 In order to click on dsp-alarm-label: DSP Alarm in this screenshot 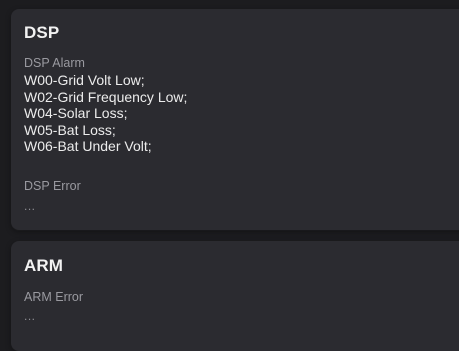, I will do `click(54, 63)`.